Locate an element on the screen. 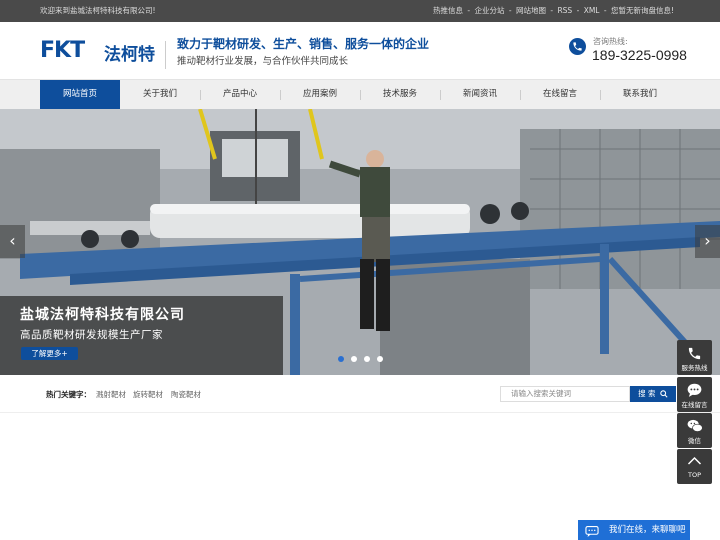  keyword-link: 旋转靶材 is located at coordinates (148, 394).